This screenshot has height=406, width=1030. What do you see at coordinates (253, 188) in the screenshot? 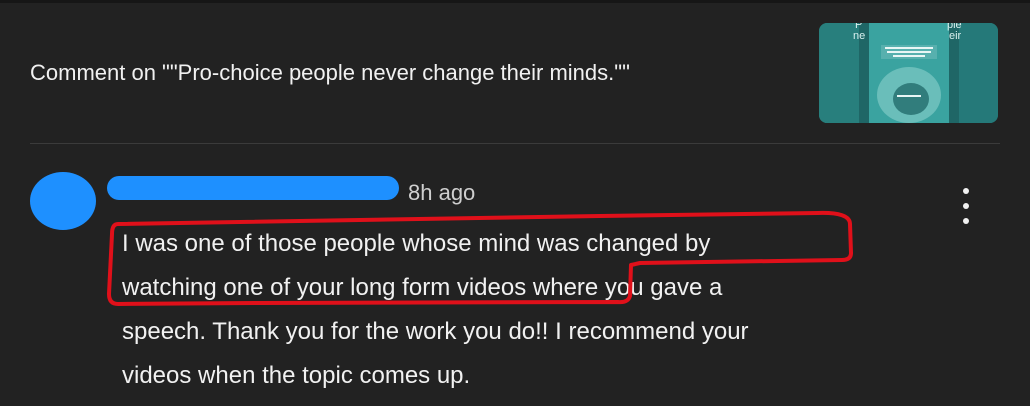
I see `username-redaction` at bounding box center [253, 188].